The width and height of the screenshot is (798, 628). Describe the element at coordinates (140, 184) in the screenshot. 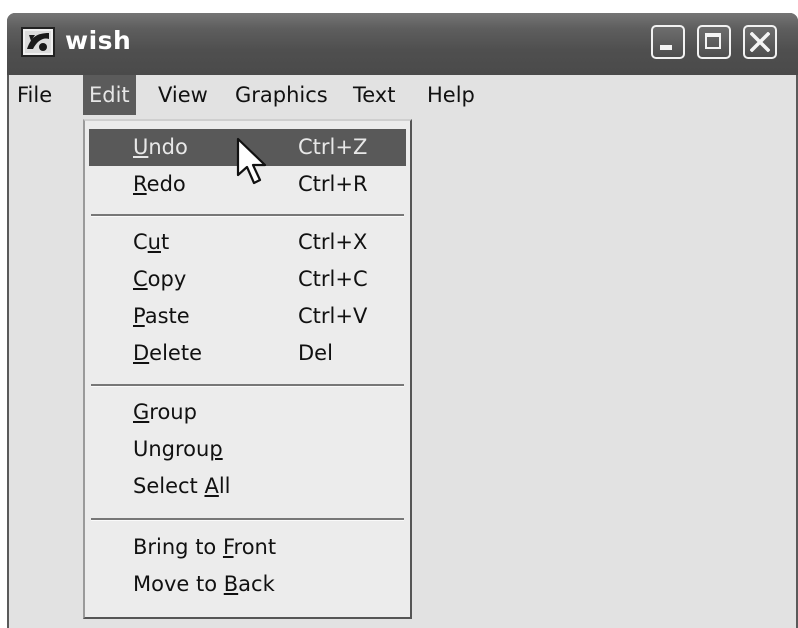

I see `mnemonic-key: R` at that location.